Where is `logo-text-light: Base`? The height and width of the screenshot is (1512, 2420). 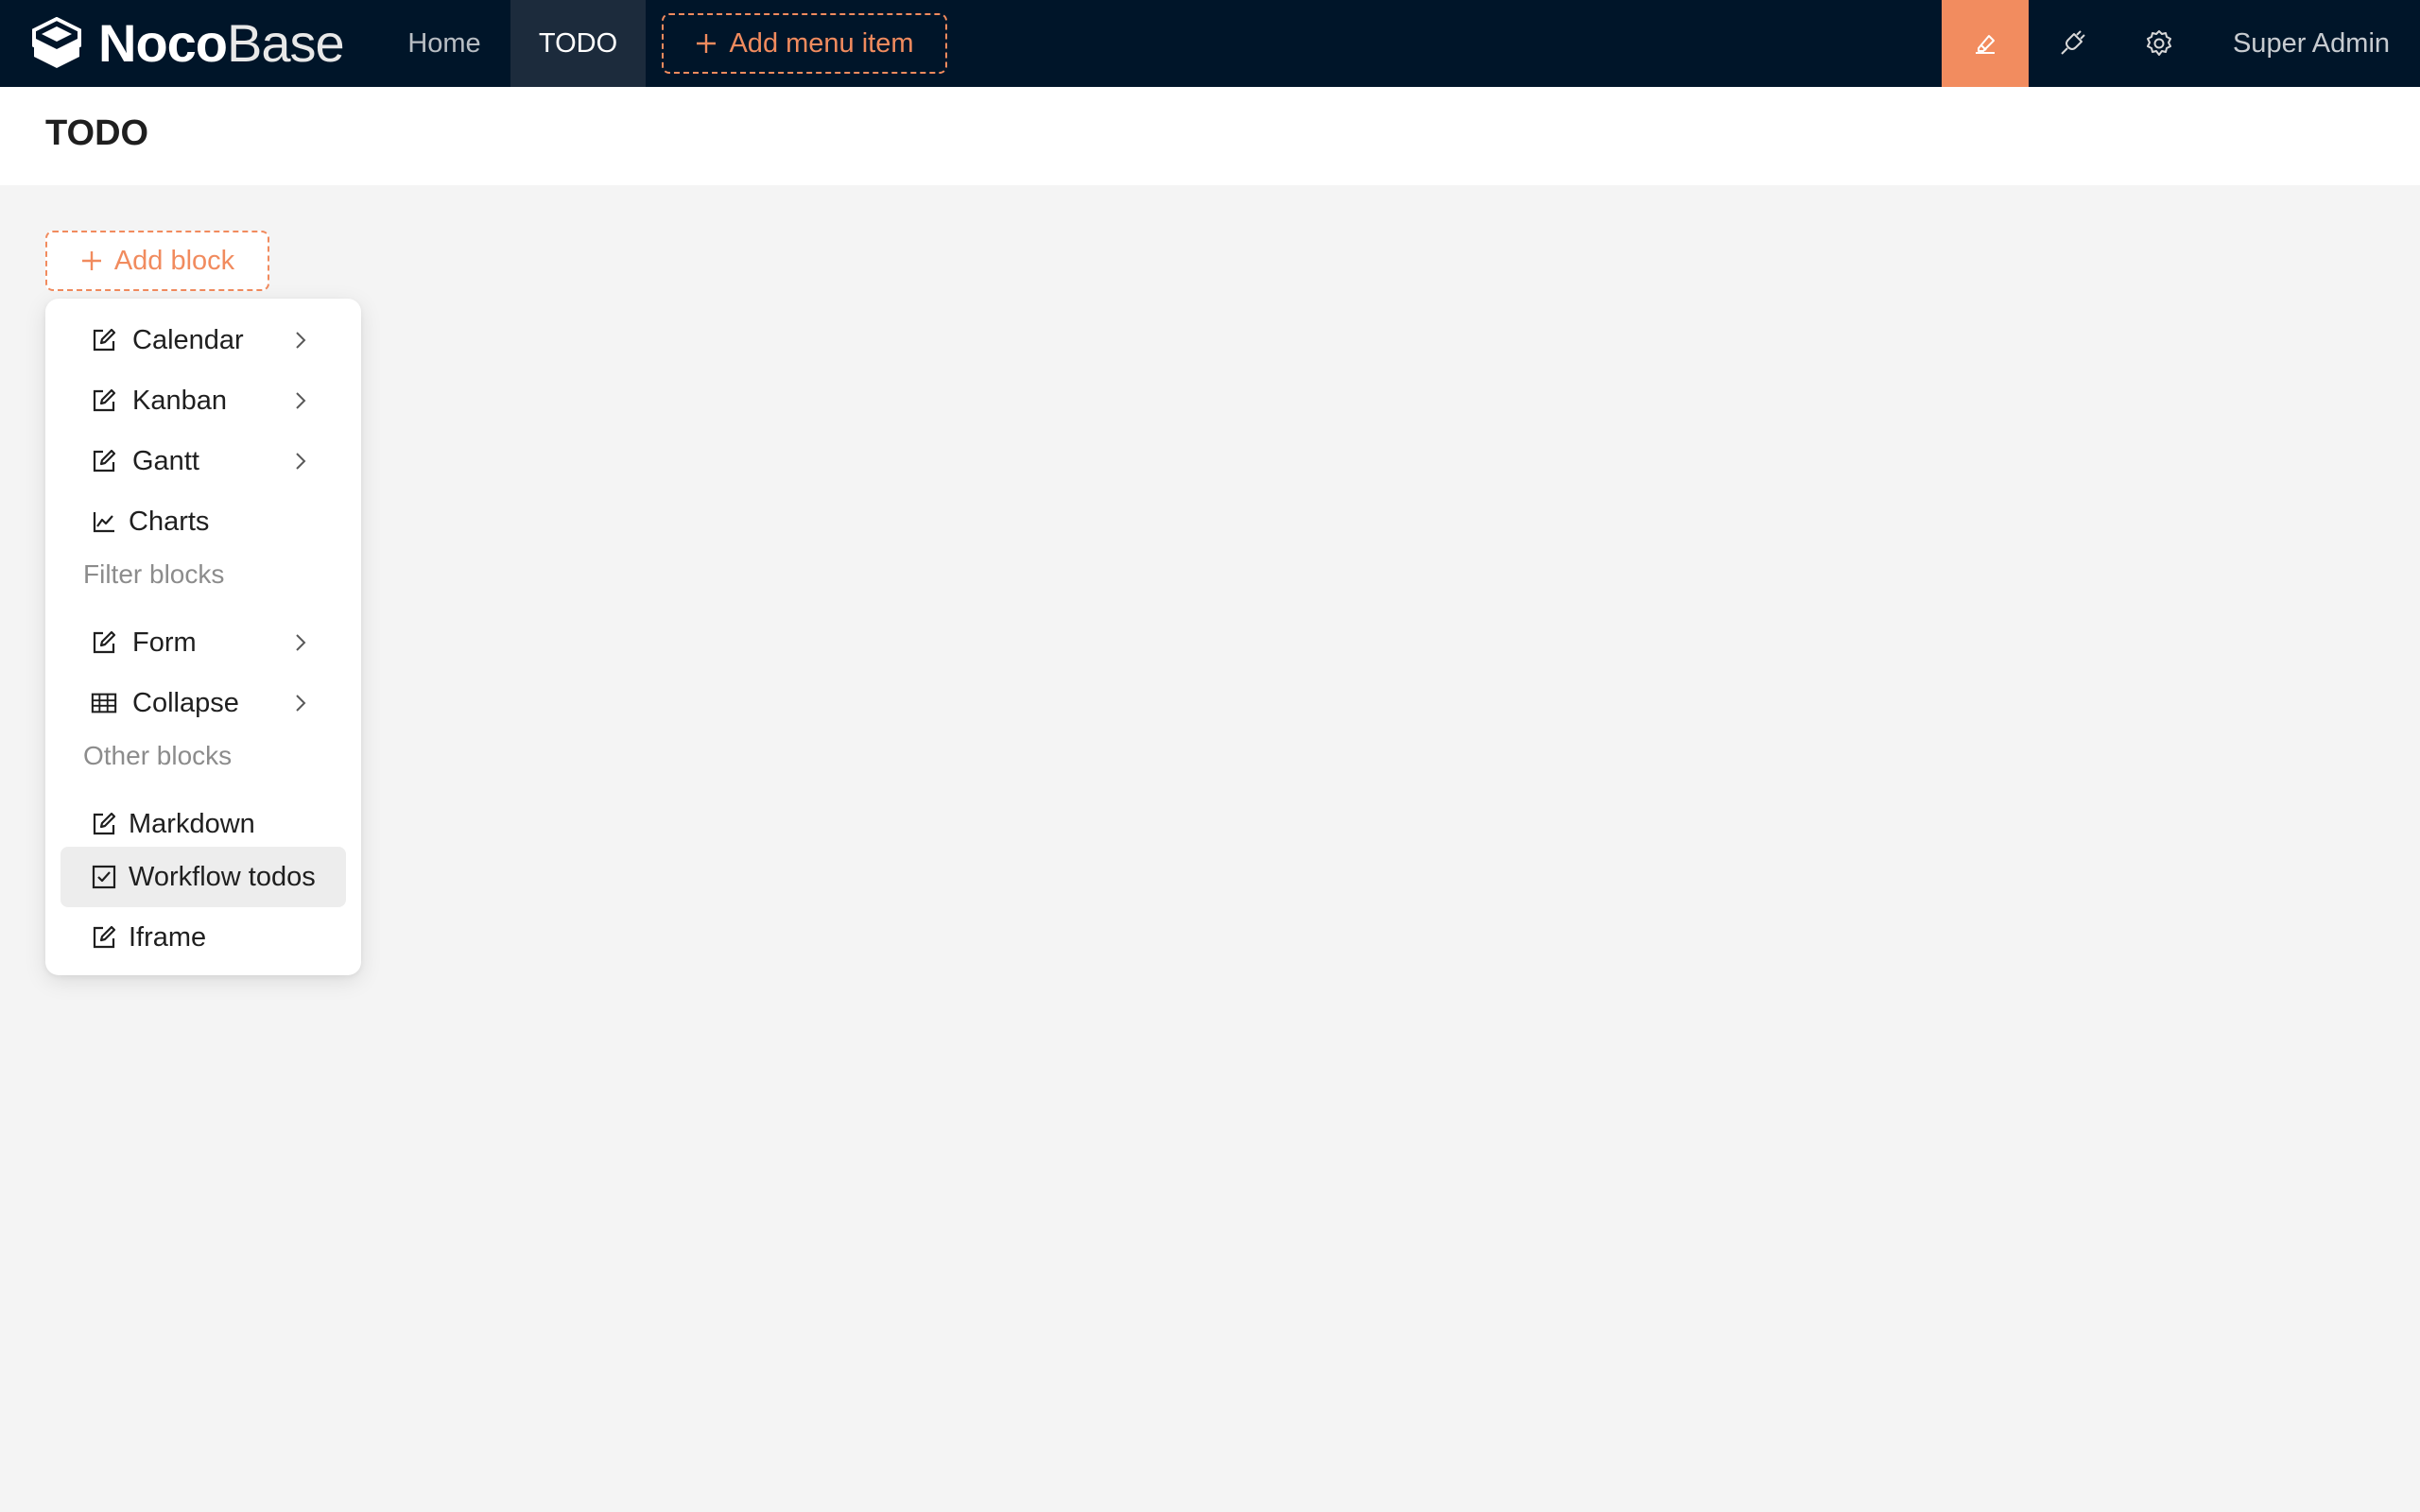 logo-text-light: Base is located at coordinates (286, 43).